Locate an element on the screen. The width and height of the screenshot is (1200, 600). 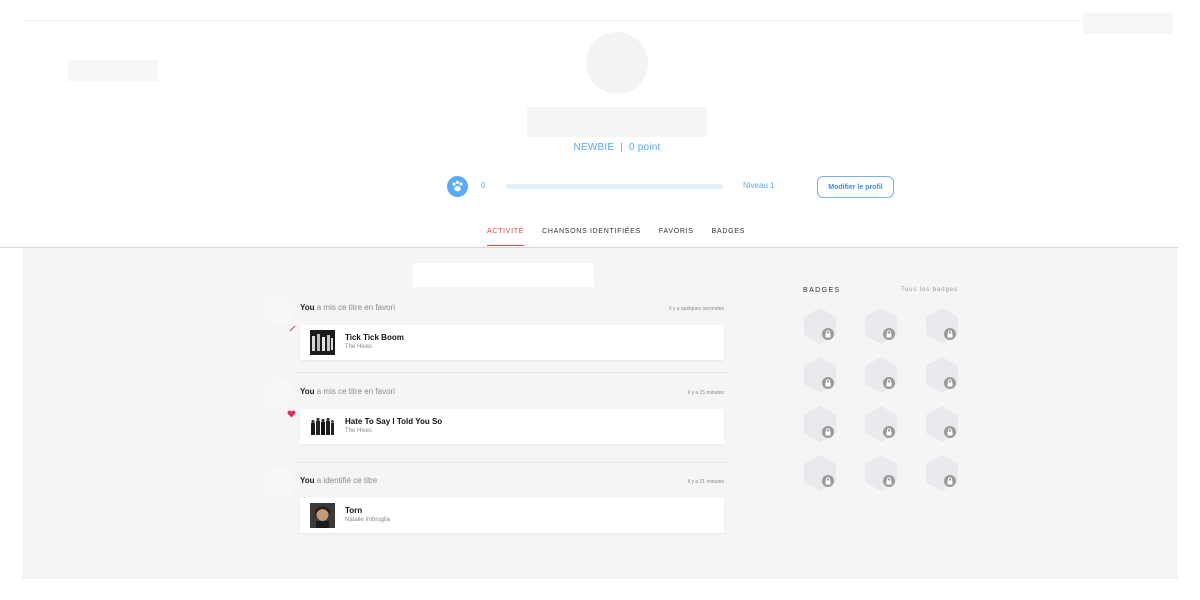
header-divider is located at coordinates (552, 20).